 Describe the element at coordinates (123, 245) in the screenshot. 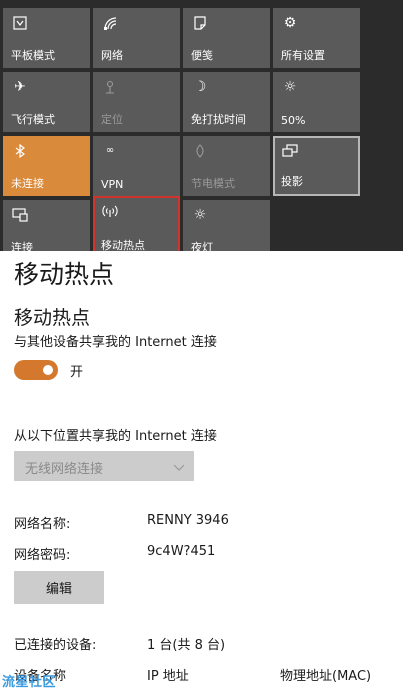

I see `tile-label: 移动热点` at that location.